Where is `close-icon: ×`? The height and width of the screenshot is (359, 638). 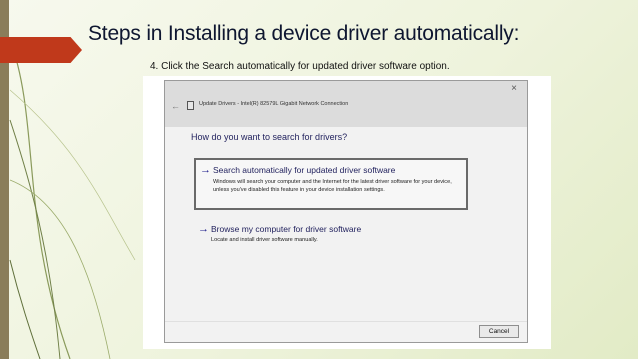
close-icon: × is located at coordinates (514, 89).